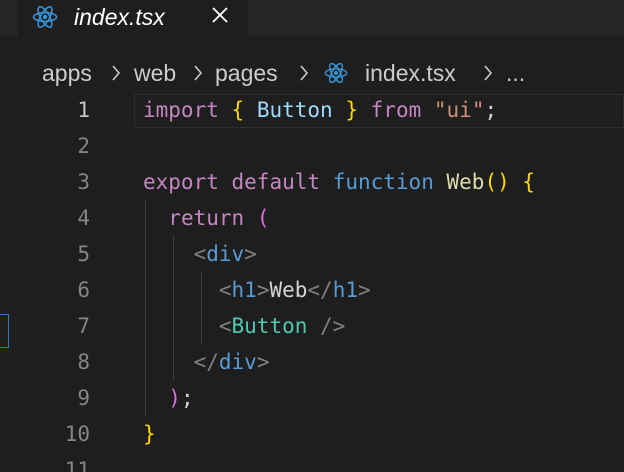 The height and width of the screenshot is (472, 624). Describe the element at coordinates (312, 218) in the screenshot. I see `code-line: 4 return (` at that location.